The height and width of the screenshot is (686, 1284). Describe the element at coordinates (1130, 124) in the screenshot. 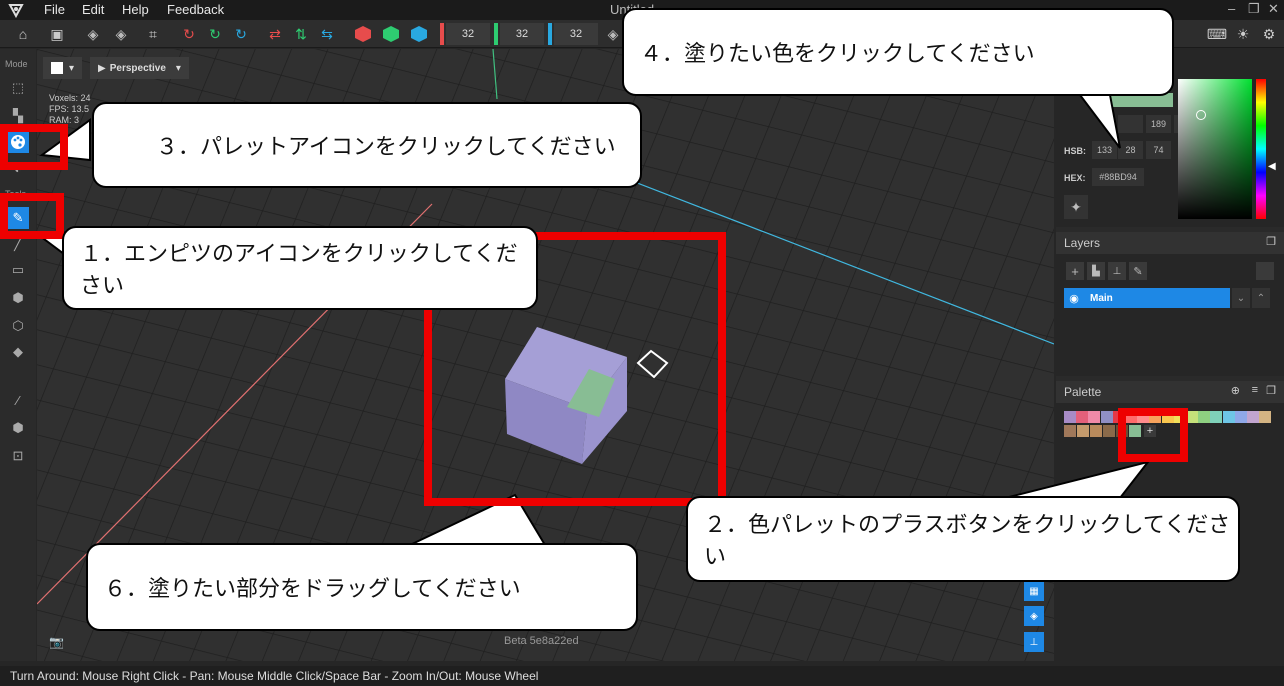

I see `rgb-r-field` at that location.